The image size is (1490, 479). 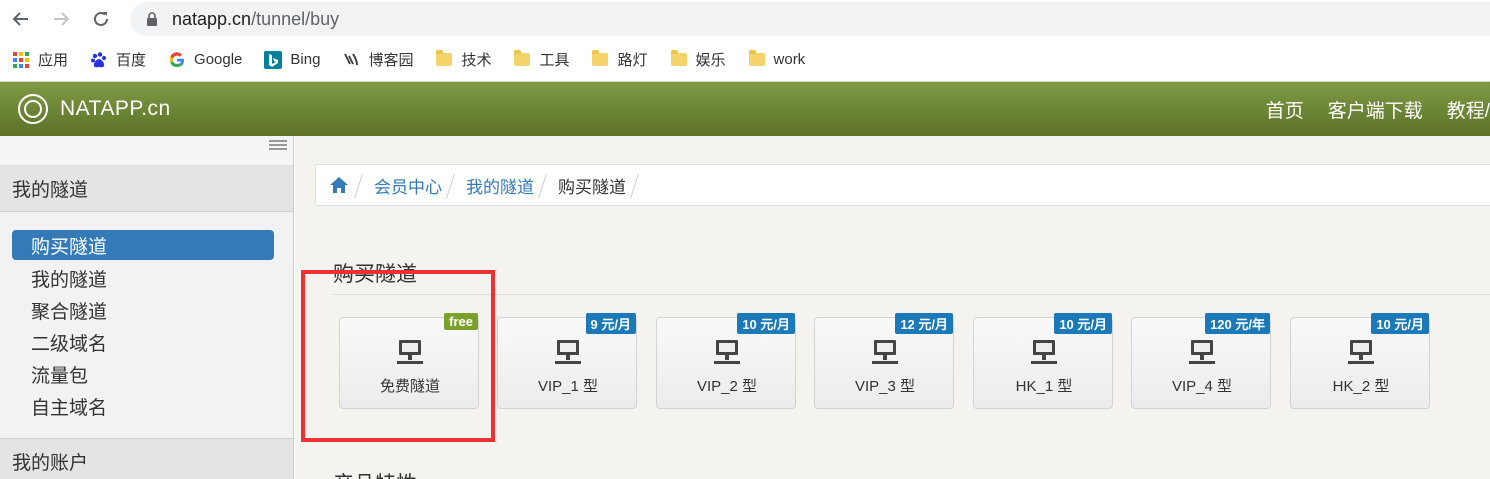 What do you see at coordinates (218, 59) in the screenshot?
I see `bookmark-label: Google` at bounding box center [218, 59].